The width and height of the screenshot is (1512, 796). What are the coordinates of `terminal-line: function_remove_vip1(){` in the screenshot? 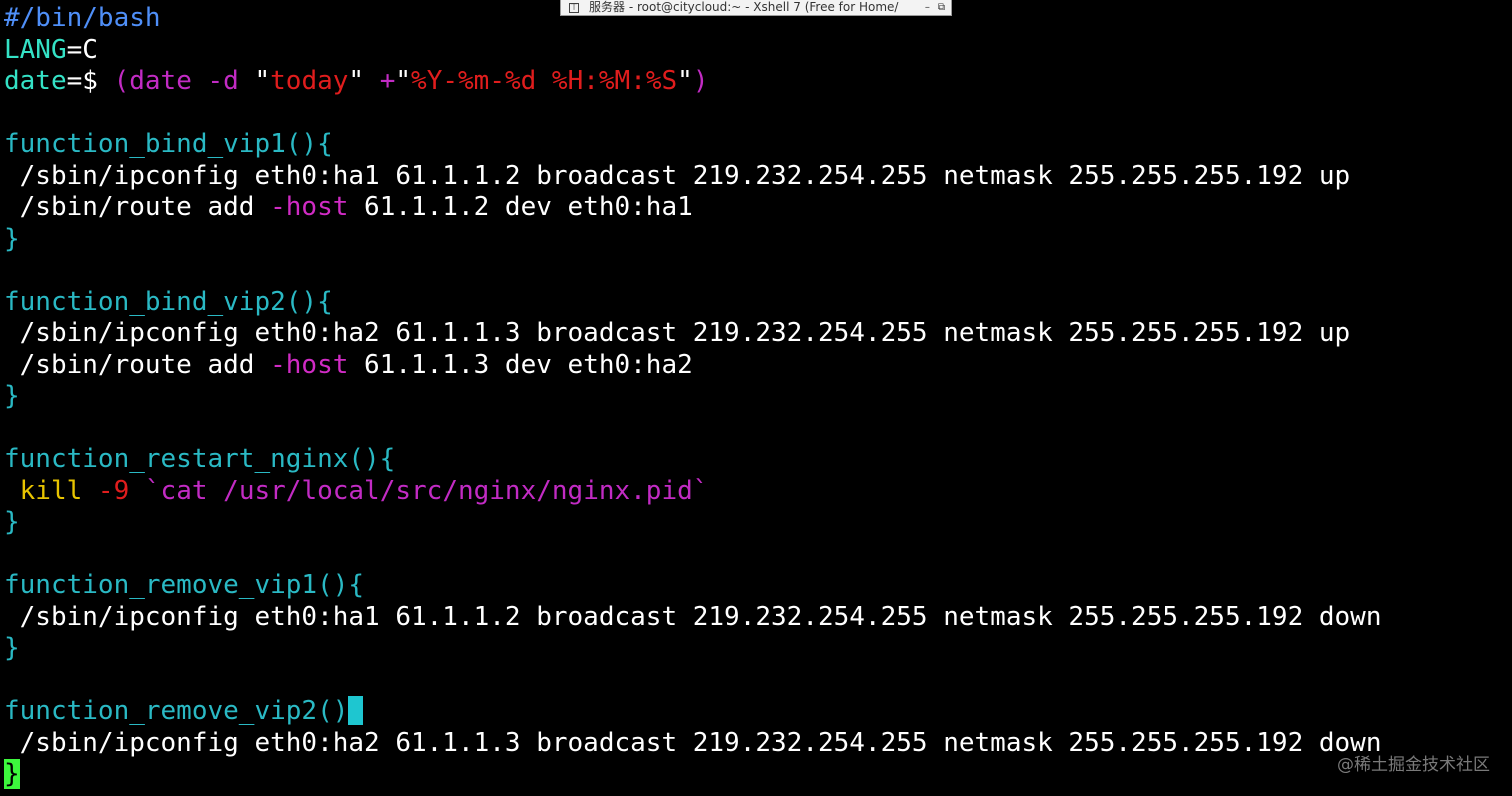 It's located at (693, 586).